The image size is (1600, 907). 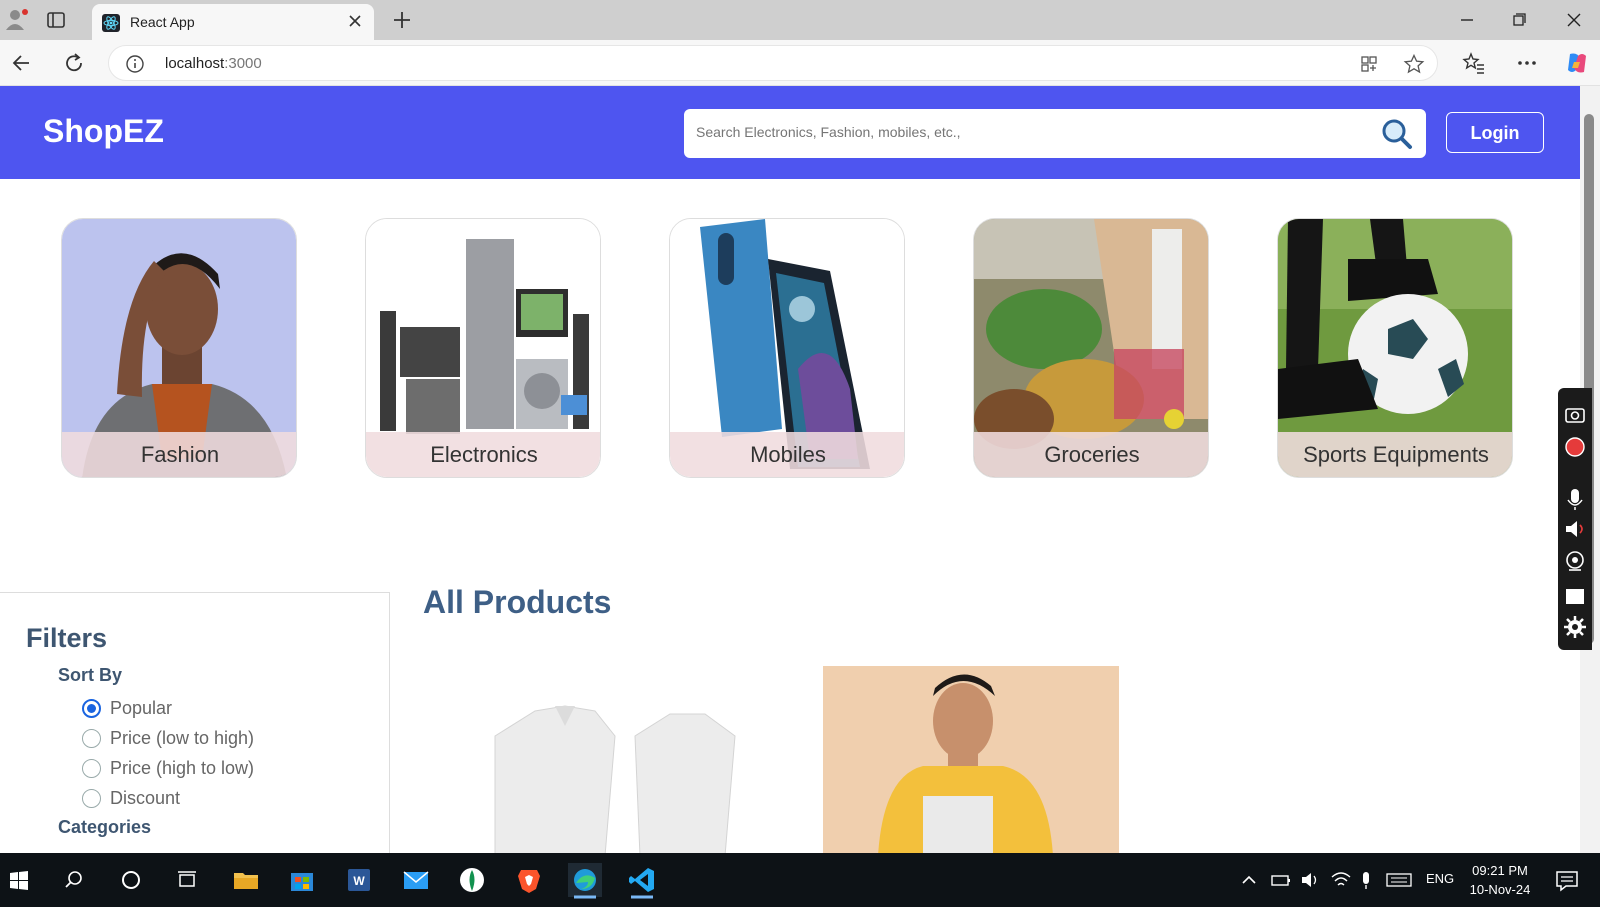 I want to click on sort-option-label: Price (low to high), so click(x=182, y=738).